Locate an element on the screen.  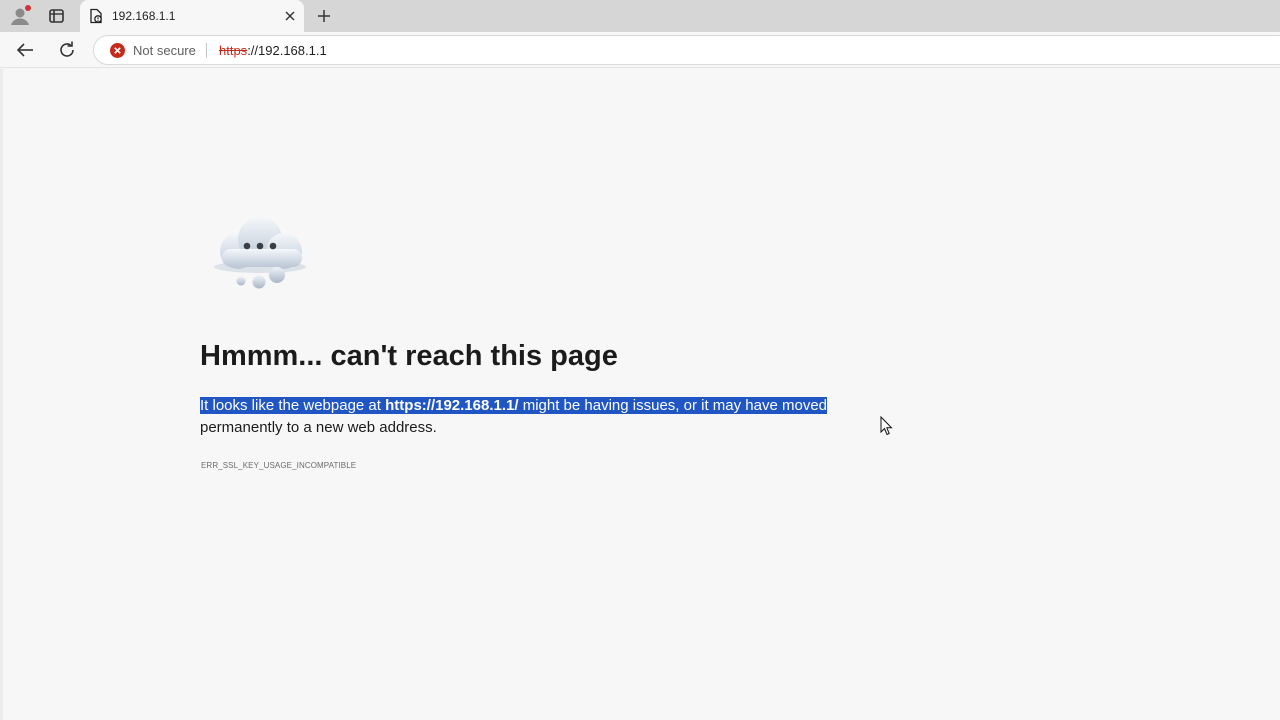
new-tab-button is located at coordinates (324, 16).